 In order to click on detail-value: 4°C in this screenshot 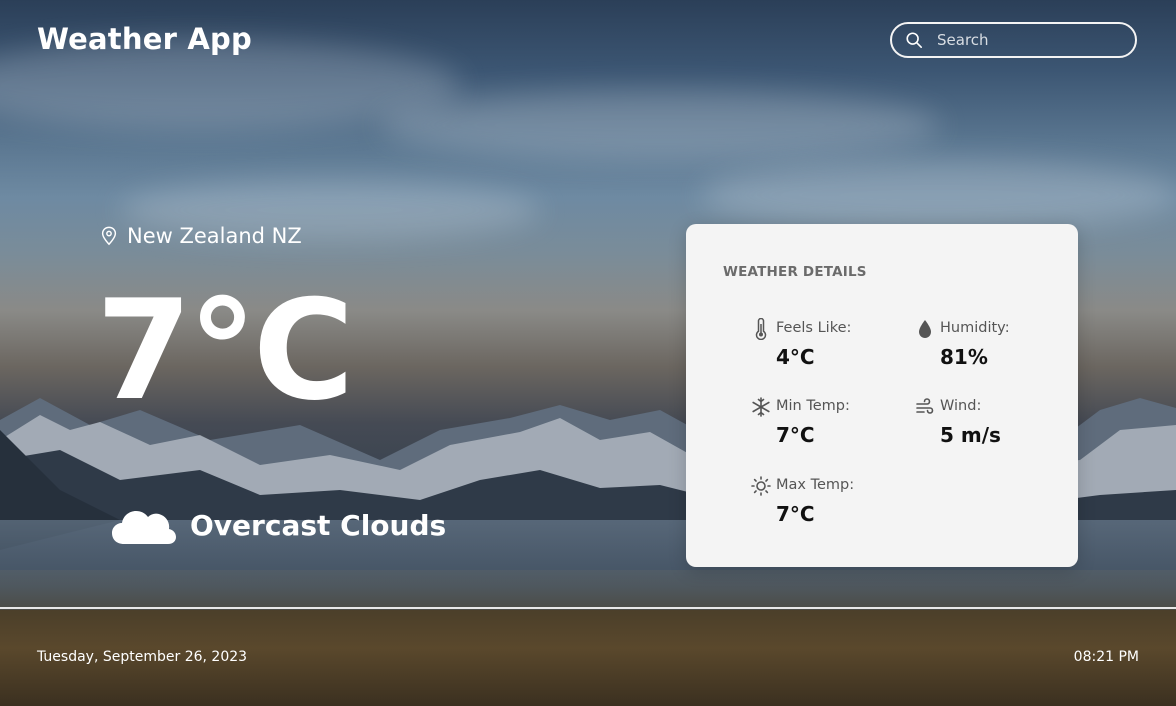, I will do `click(795, 357)`.